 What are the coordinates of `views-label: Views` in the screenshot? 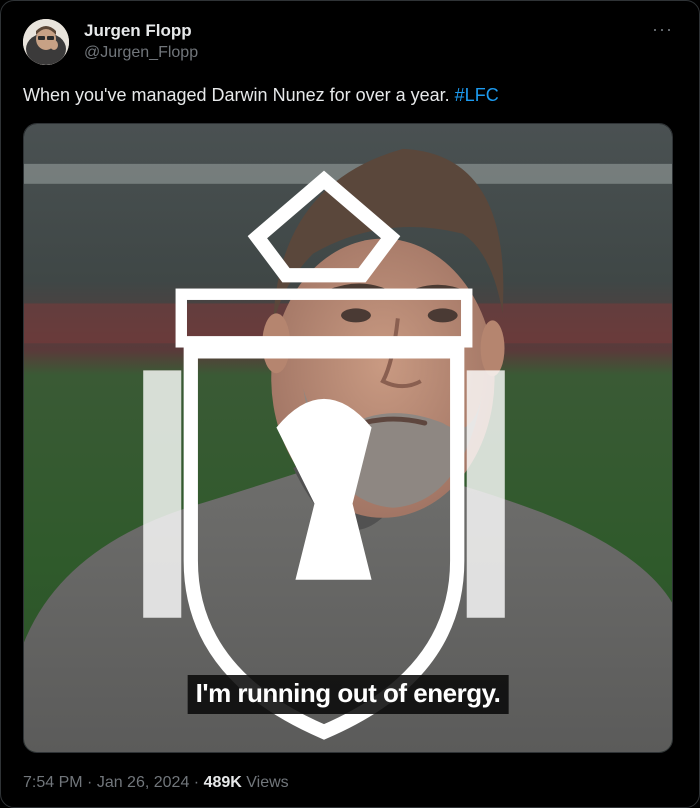 It's located at (265, 782).